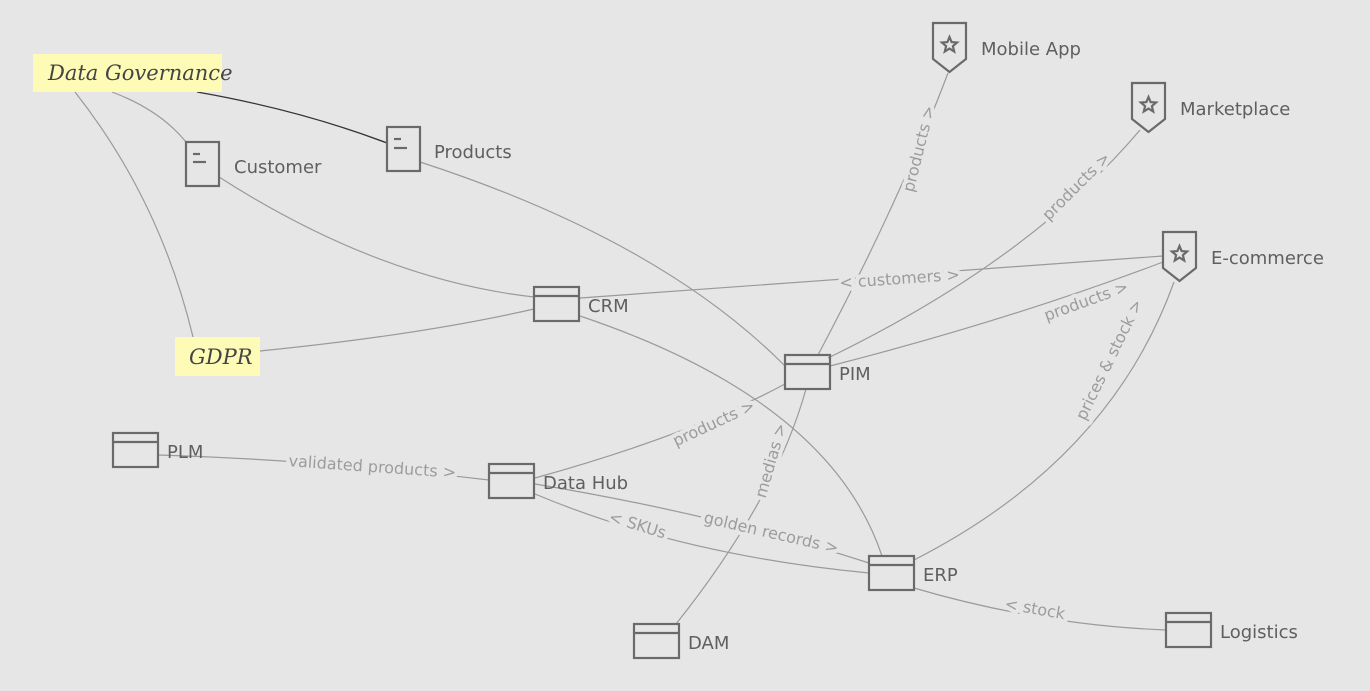  I want to click on node-plm: PLM, so click(157, 450).